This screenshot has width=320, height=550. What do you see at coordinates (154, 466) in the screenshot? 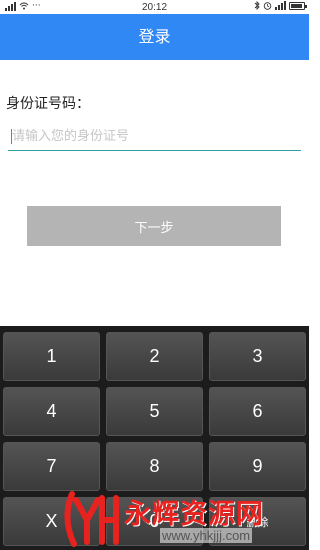
I see `key-8: 8` at bounding box center [154, 466].